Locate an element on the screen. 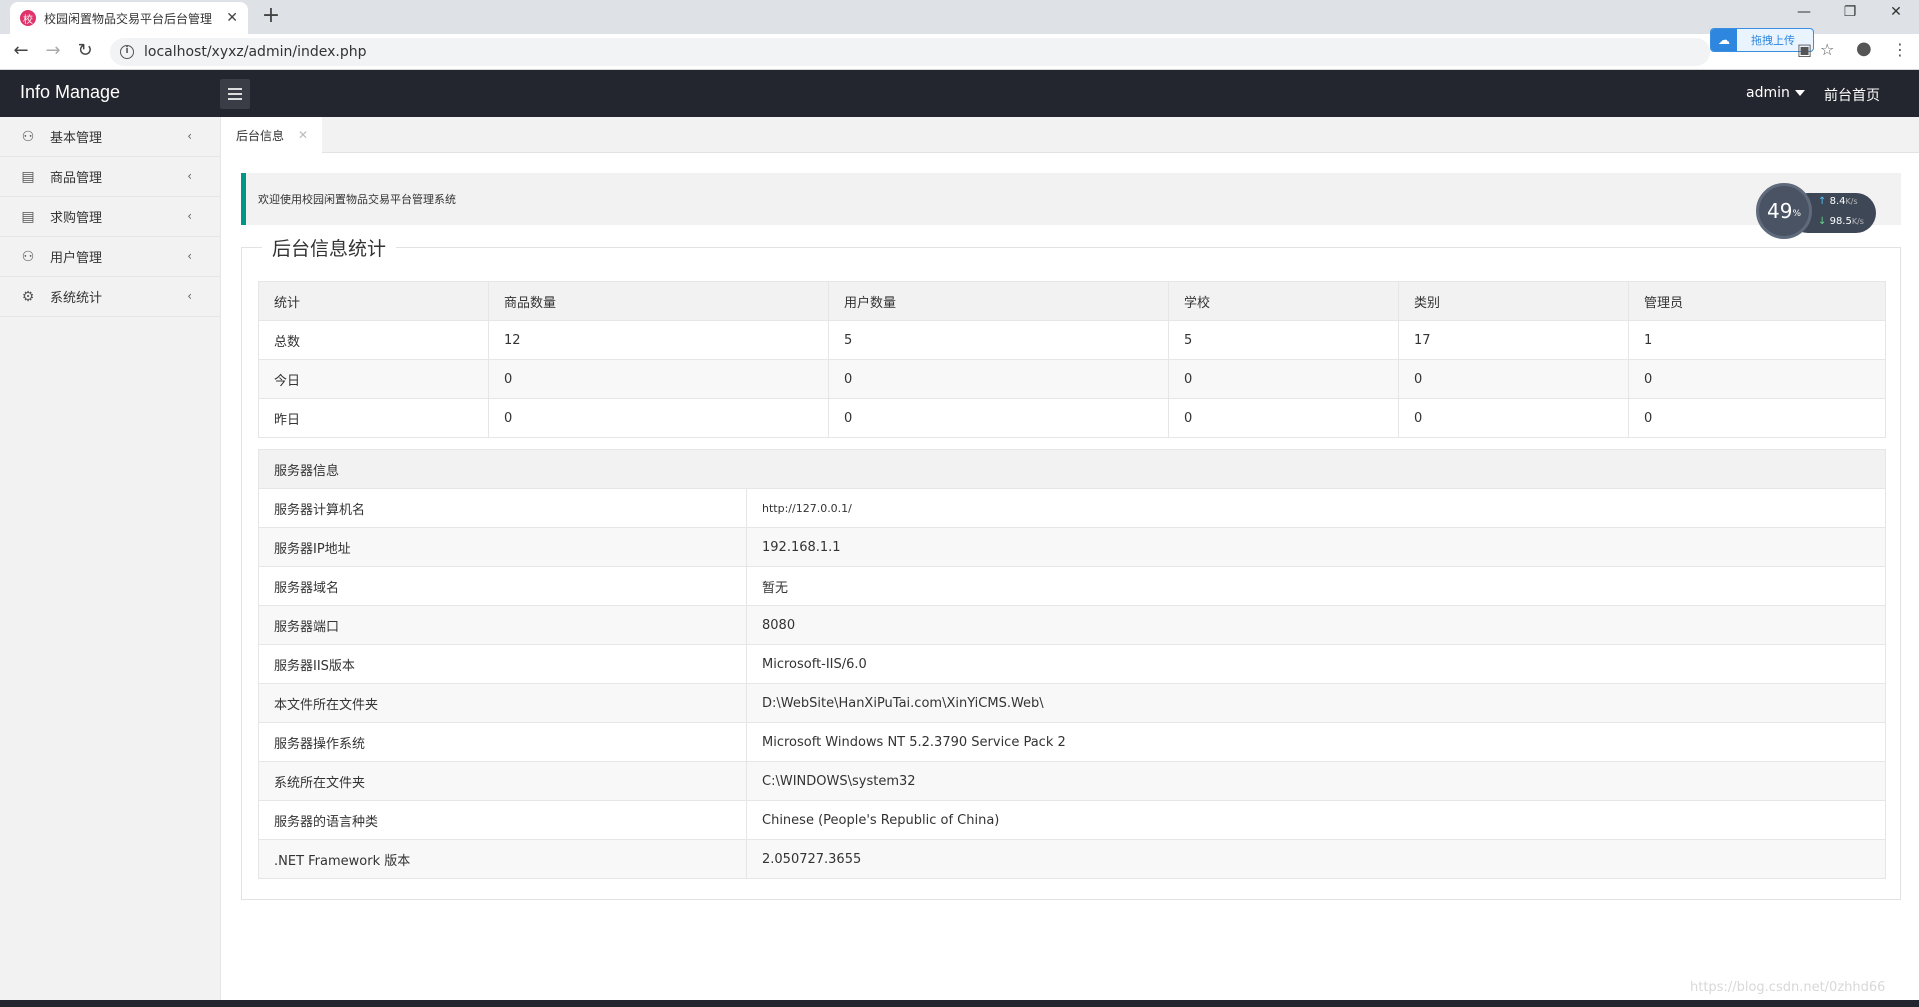 The width and height of the screenshot is (1919, 1007). tab-backend-info: 后台信息 ✕ is located at coordinates (272, 135).